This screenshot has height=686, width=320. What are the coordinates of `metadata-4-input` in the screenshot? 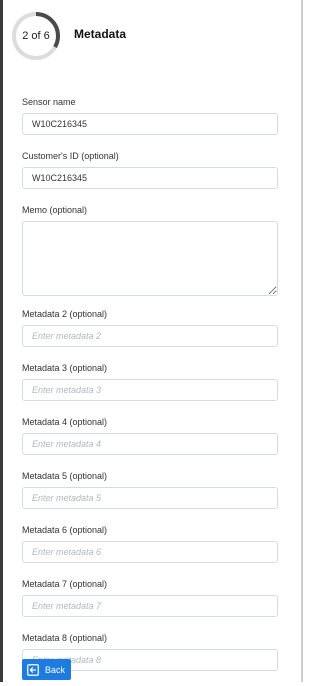 It's located at (150, 444).